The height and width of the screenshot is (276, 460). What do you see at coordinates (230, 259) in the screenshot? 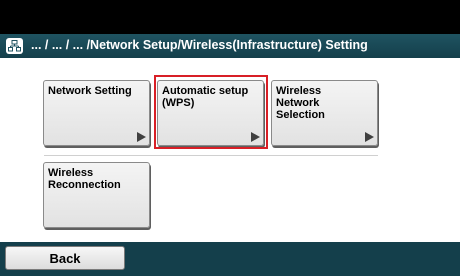
I see `bottom-bar: Back` at bounding box center [230, 259].